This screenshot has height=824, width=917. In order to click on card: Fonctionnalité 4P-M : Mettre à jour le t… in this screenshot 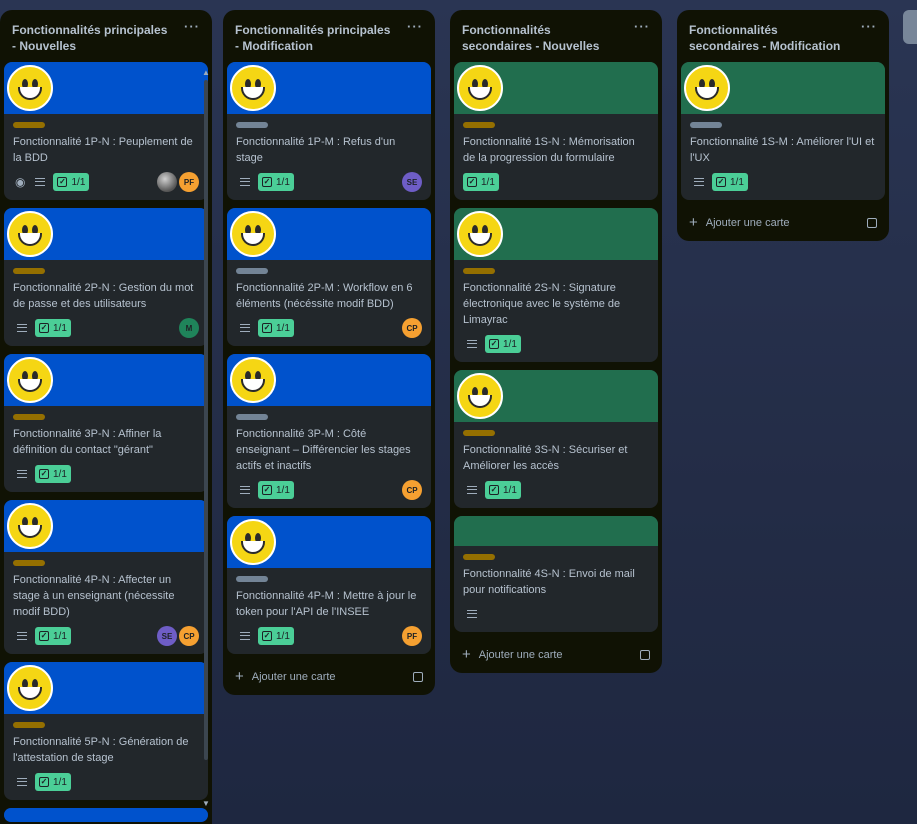, I will do `click(329, 585)`.